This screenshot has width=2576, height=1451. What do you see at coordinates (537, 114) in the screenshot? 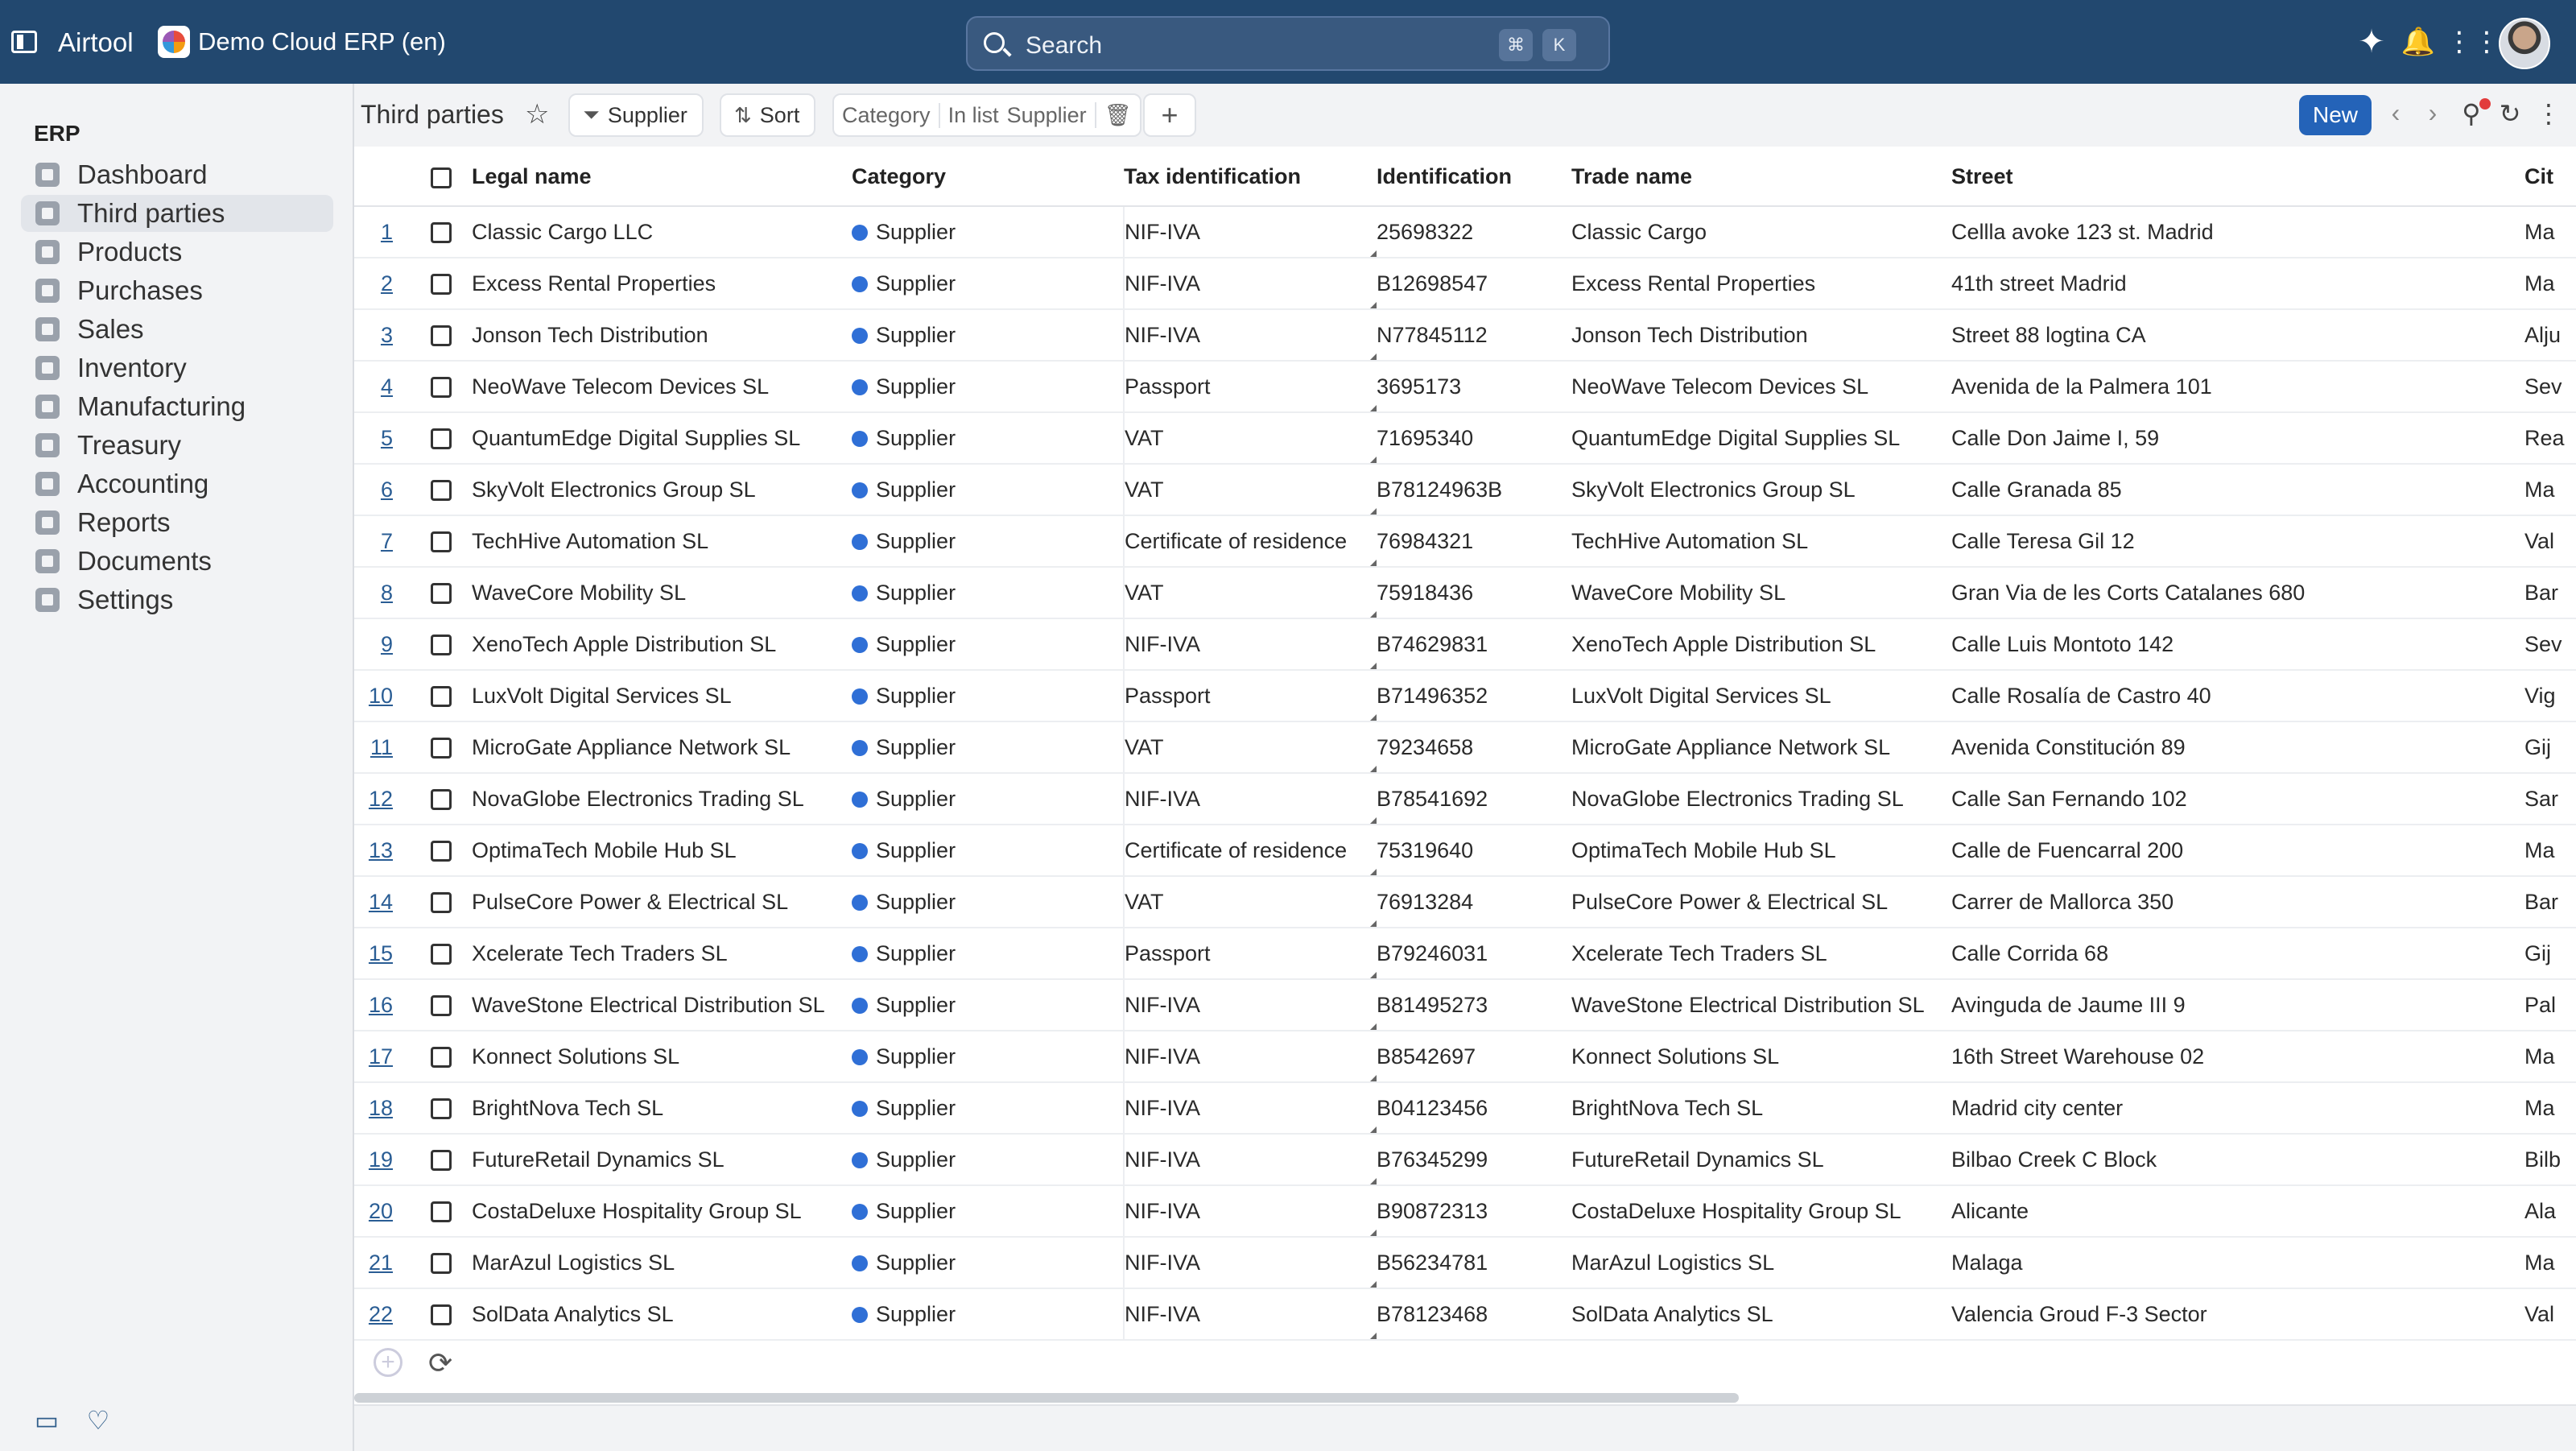
I see `star-icon: ☆` at bounding box center [537, 114].